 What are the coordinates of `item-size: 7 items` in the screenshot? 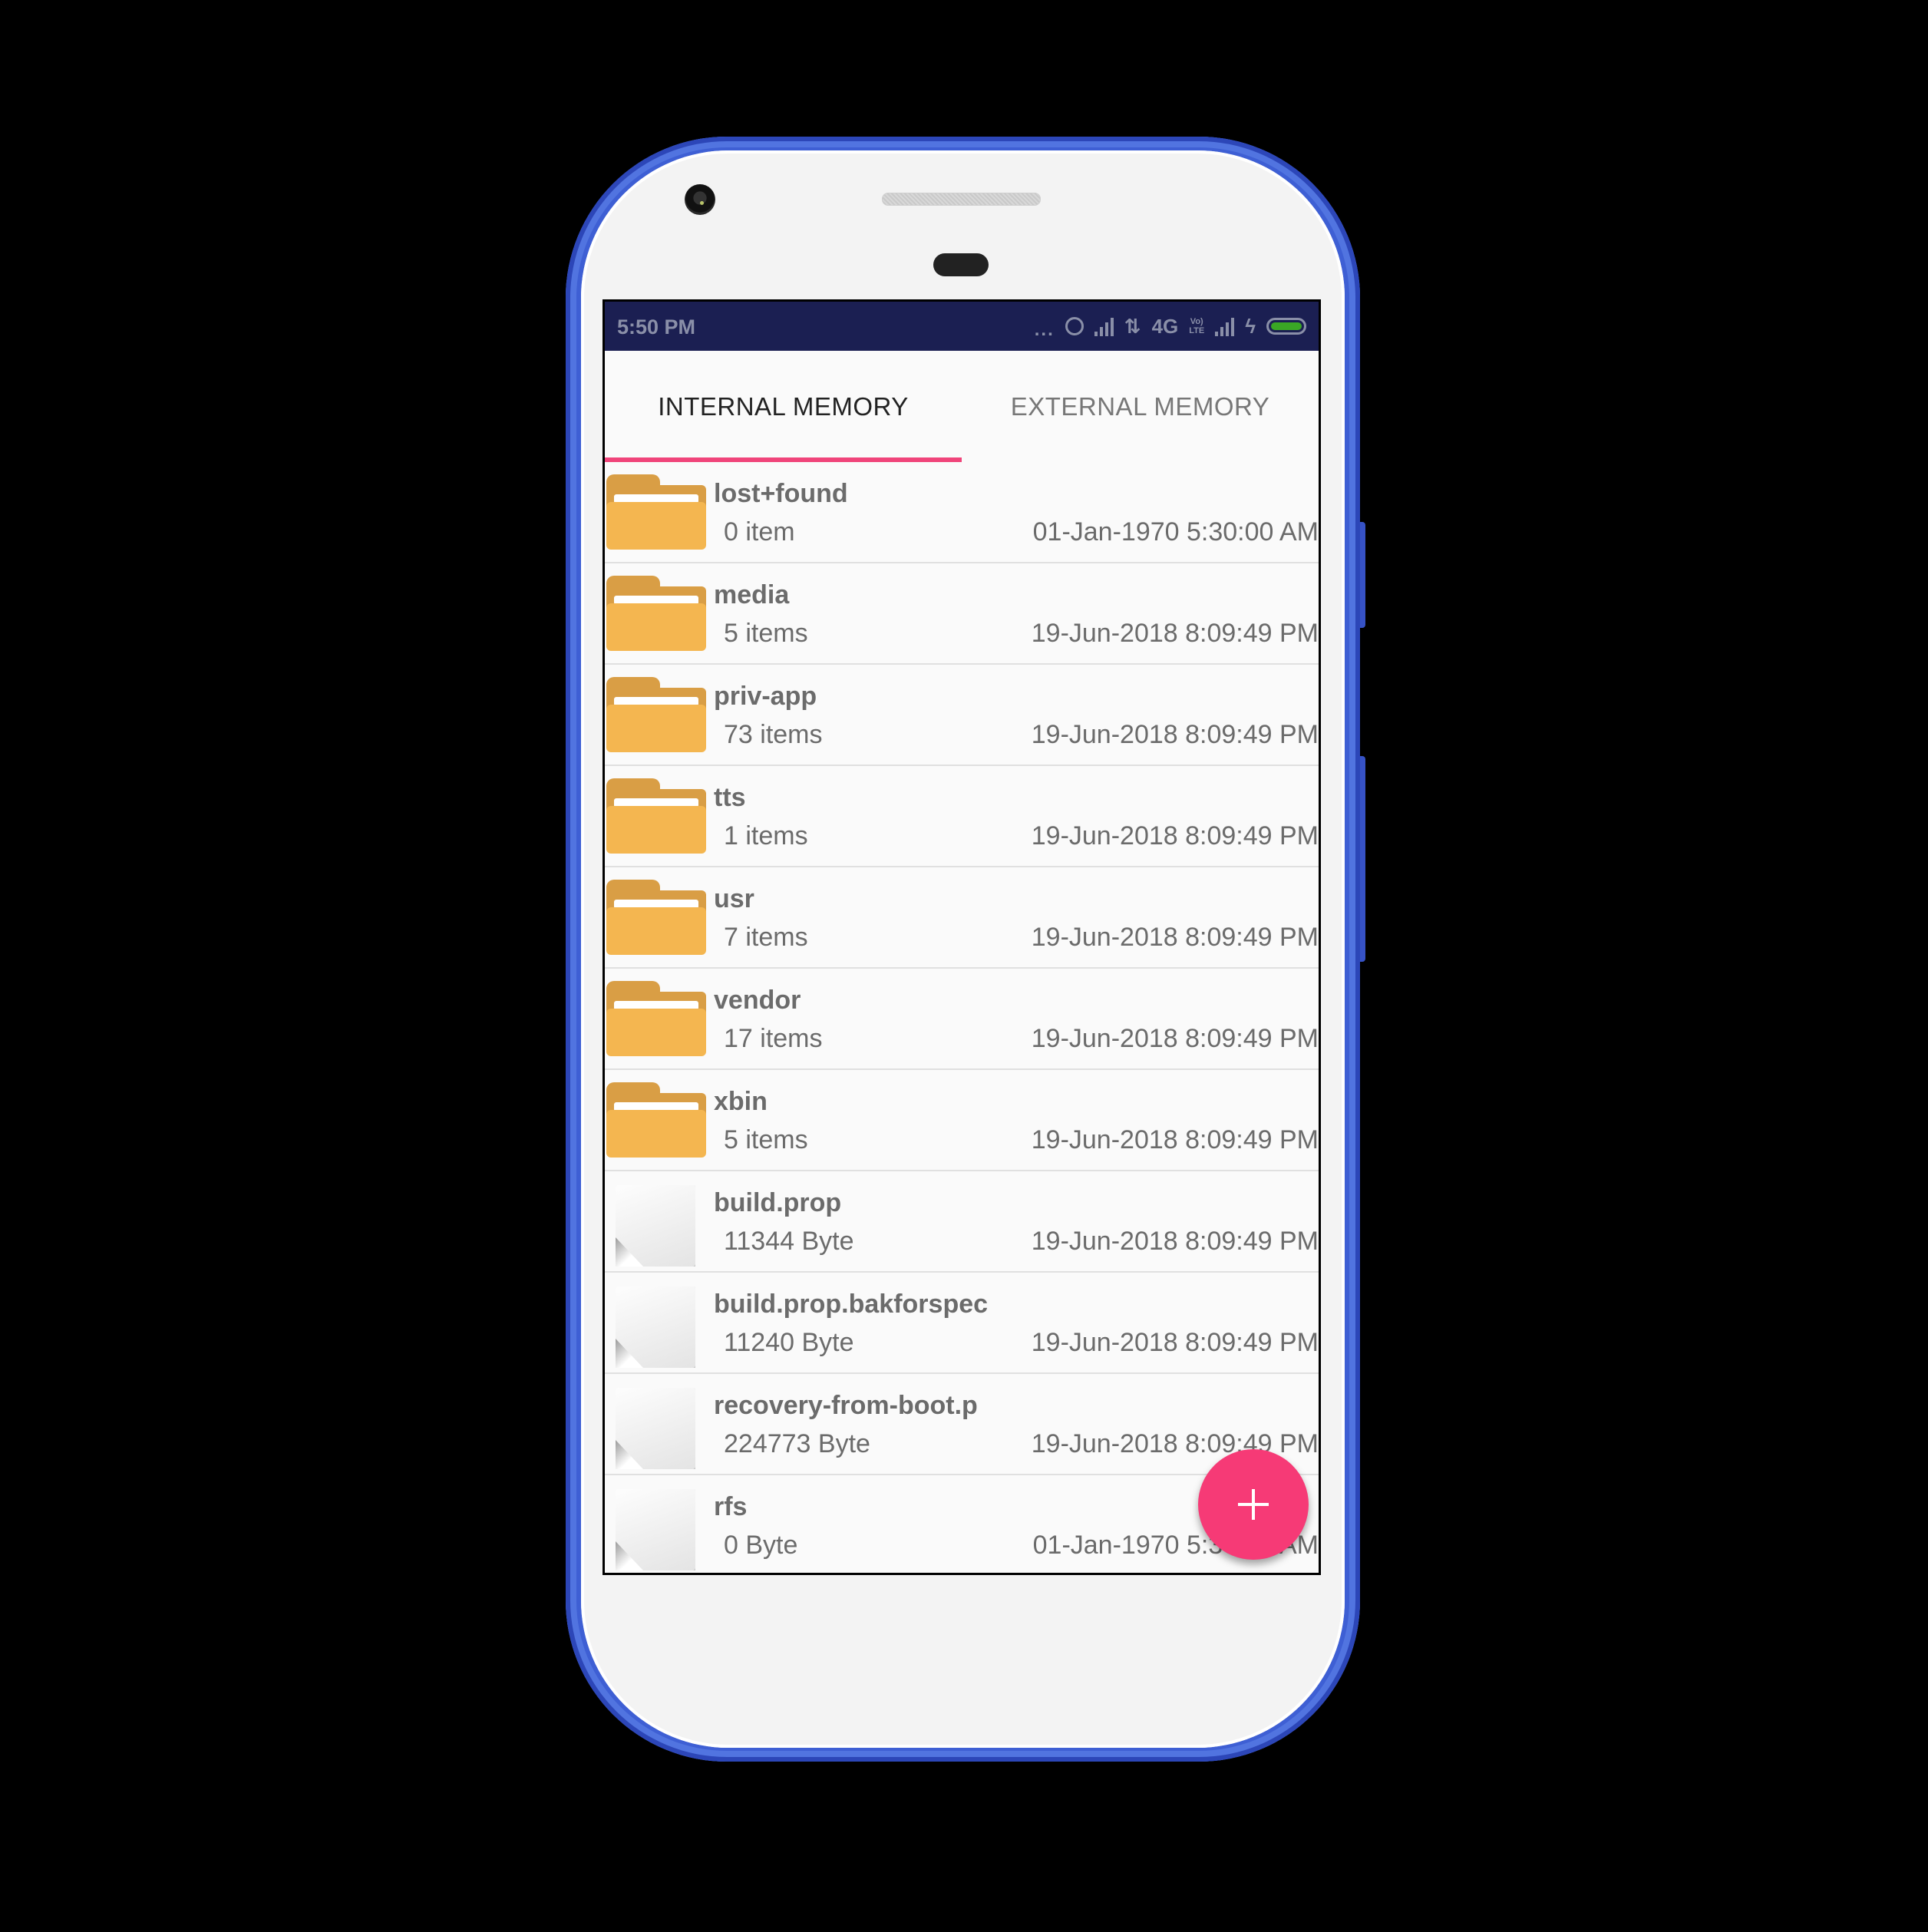 It's located at (766, 937).